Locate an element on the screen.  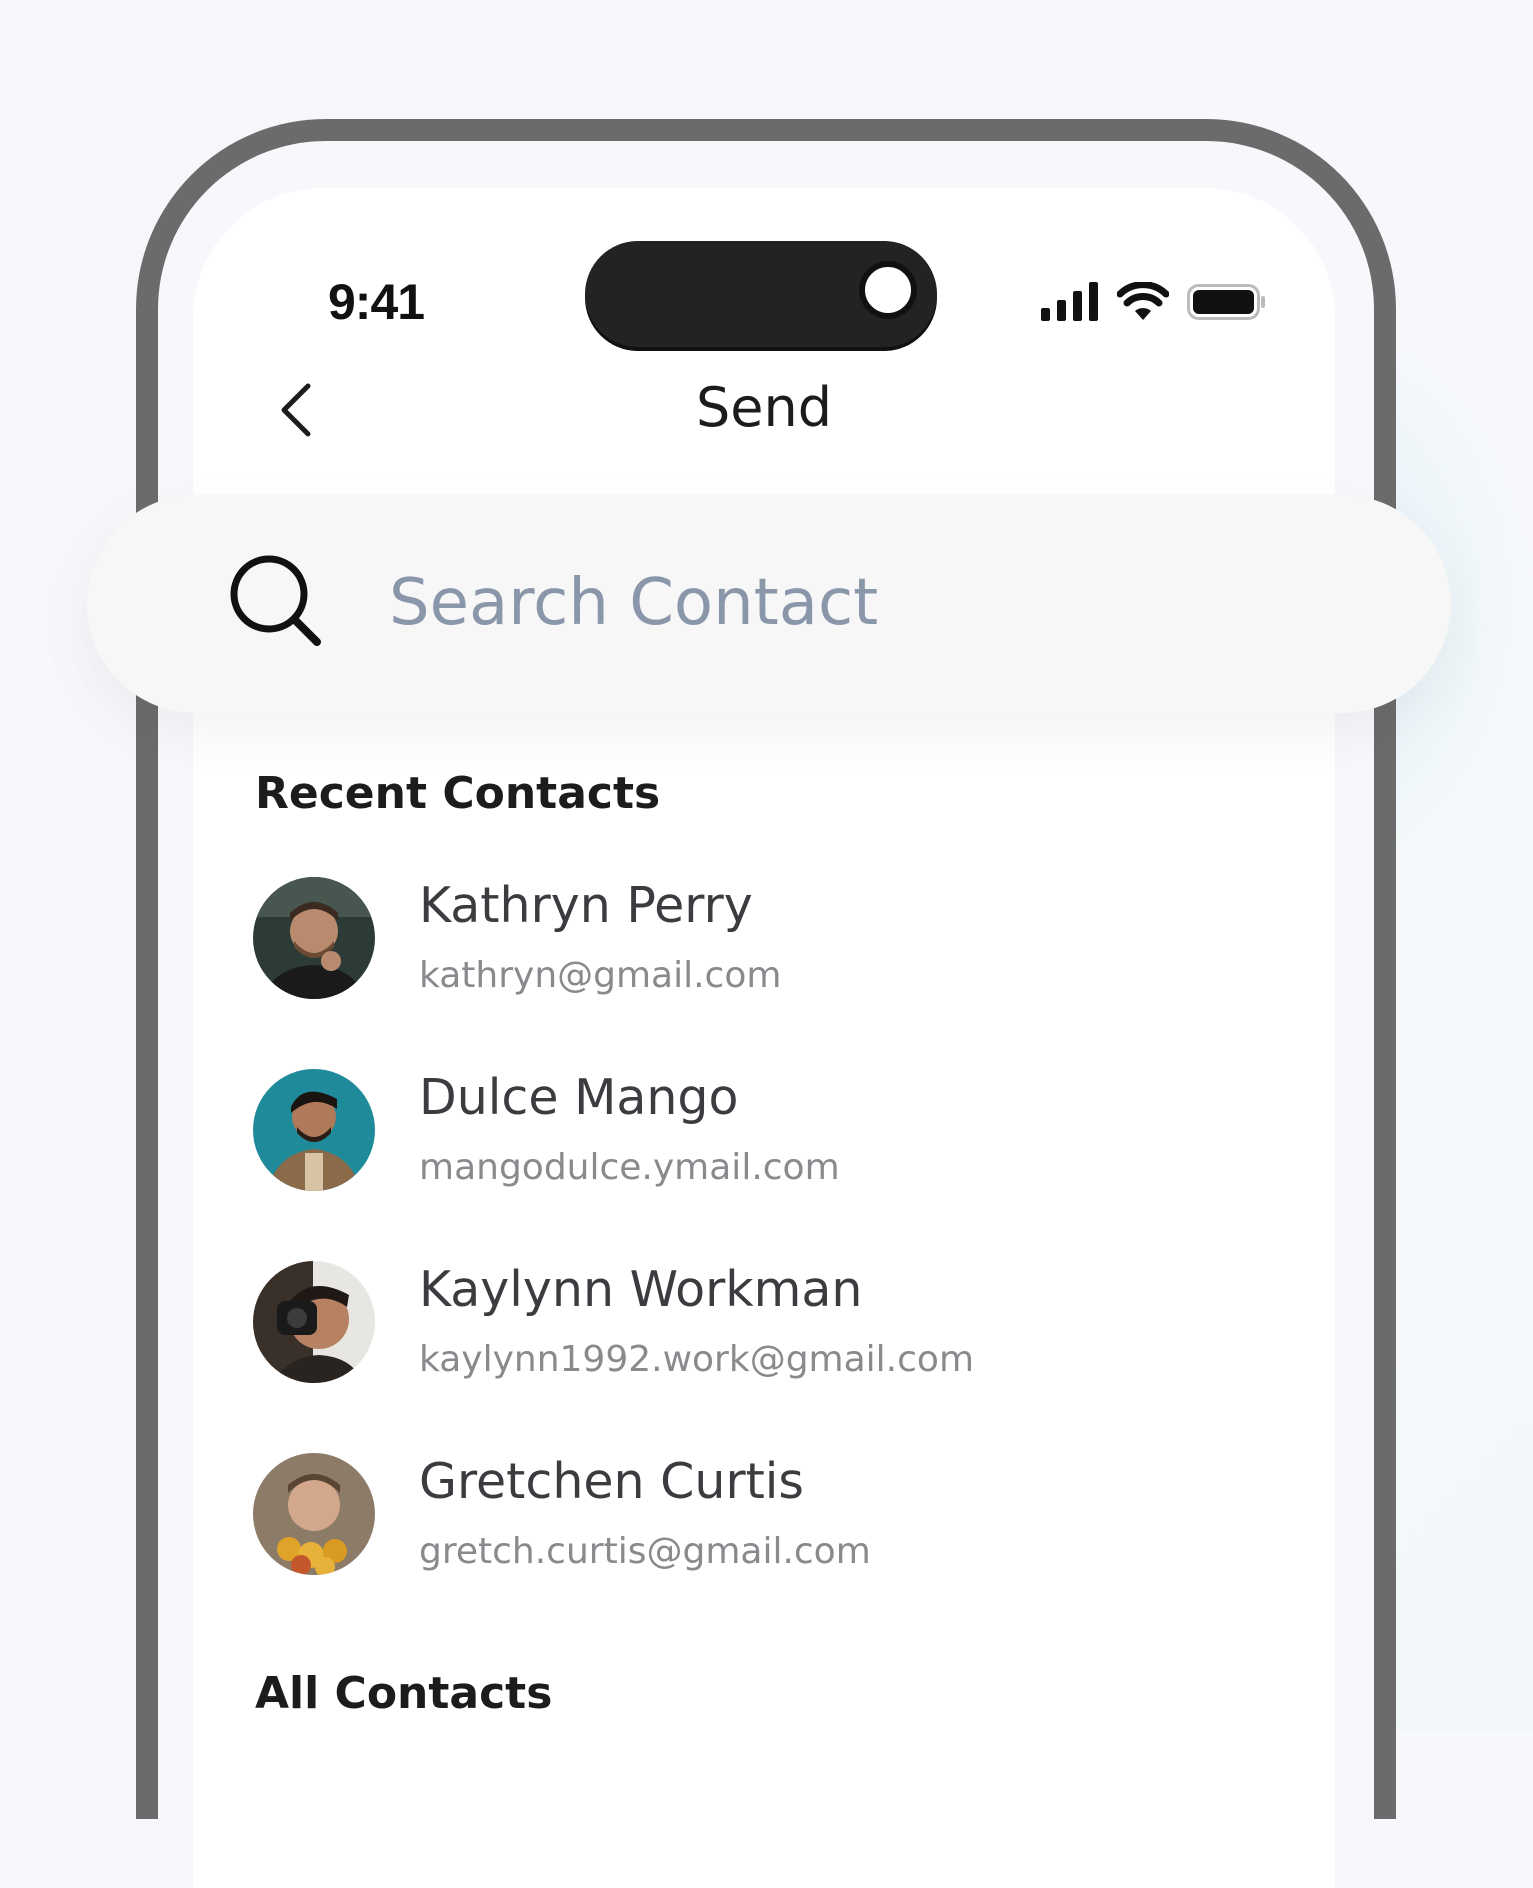
search-input is located at coordinates (839, 603).